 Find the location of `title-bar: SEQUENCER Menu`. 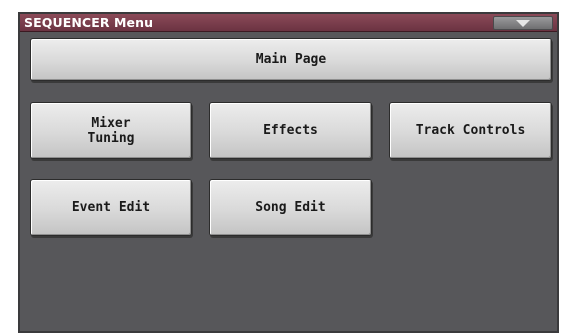

title-bar: SEQUENCER Menu is located at coordinates (288, 23).